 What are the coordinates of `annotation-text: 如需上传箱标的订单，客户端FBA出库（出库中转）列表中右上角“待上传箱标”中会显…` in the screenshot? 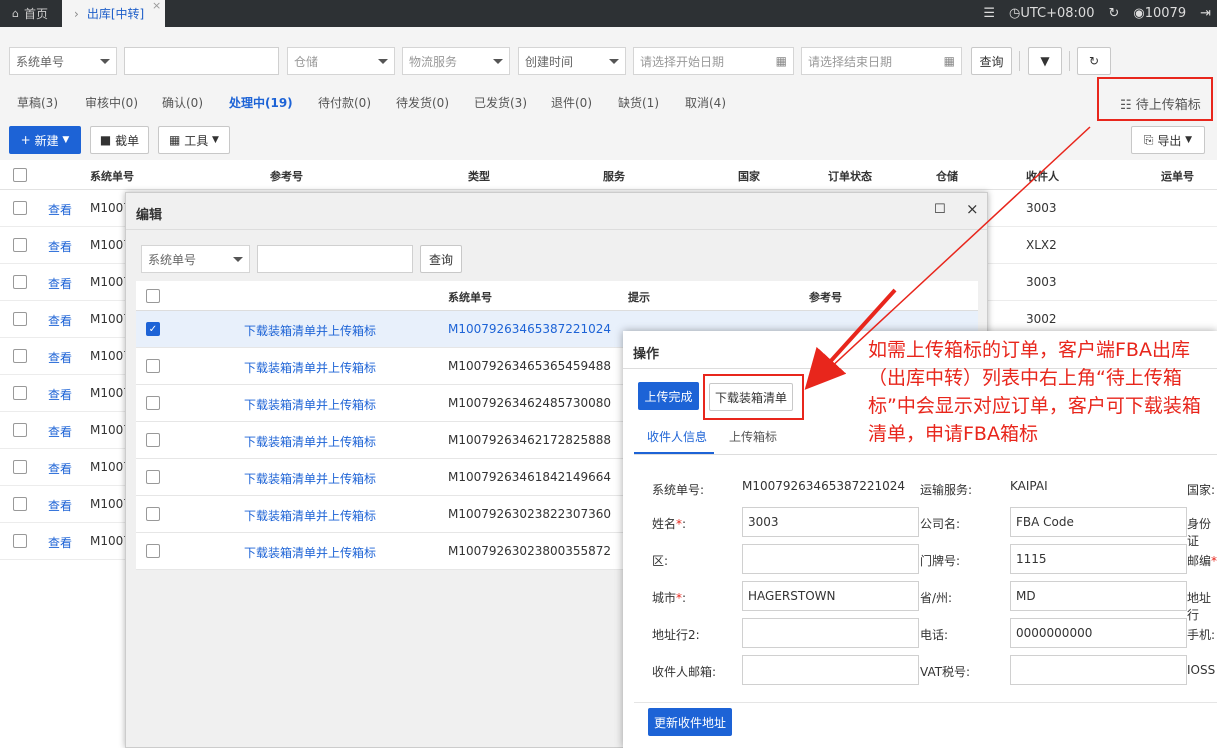 It's located at (1034, 392).